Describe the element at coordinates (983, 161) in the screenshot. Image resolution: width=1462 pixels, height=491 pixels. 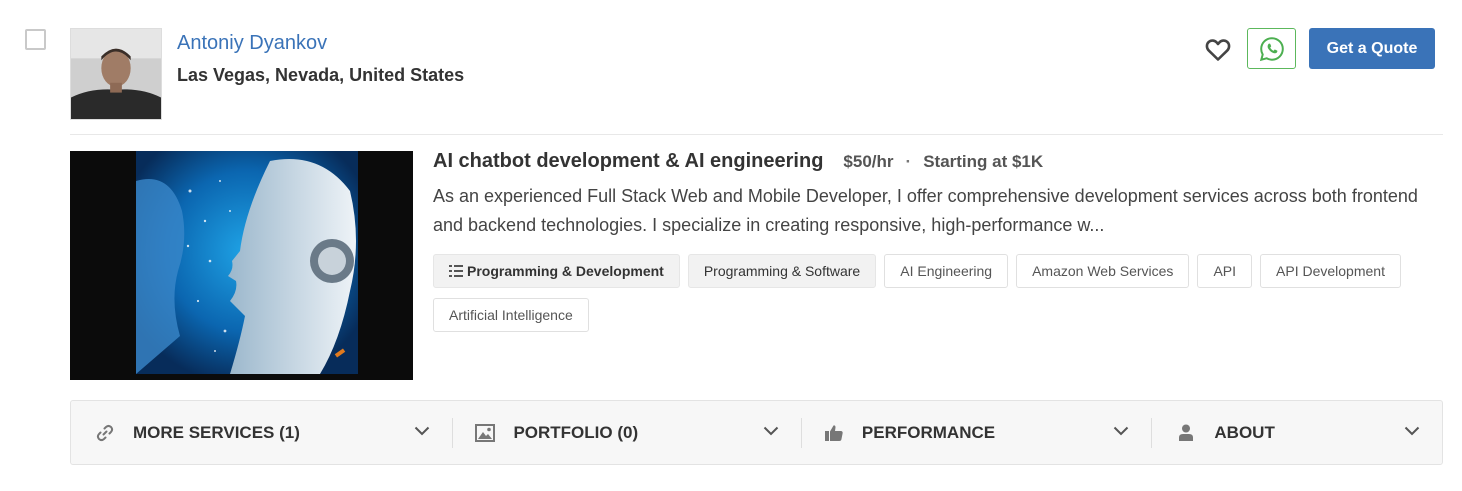
I see `starting-price: Starting at $1K` at that location.